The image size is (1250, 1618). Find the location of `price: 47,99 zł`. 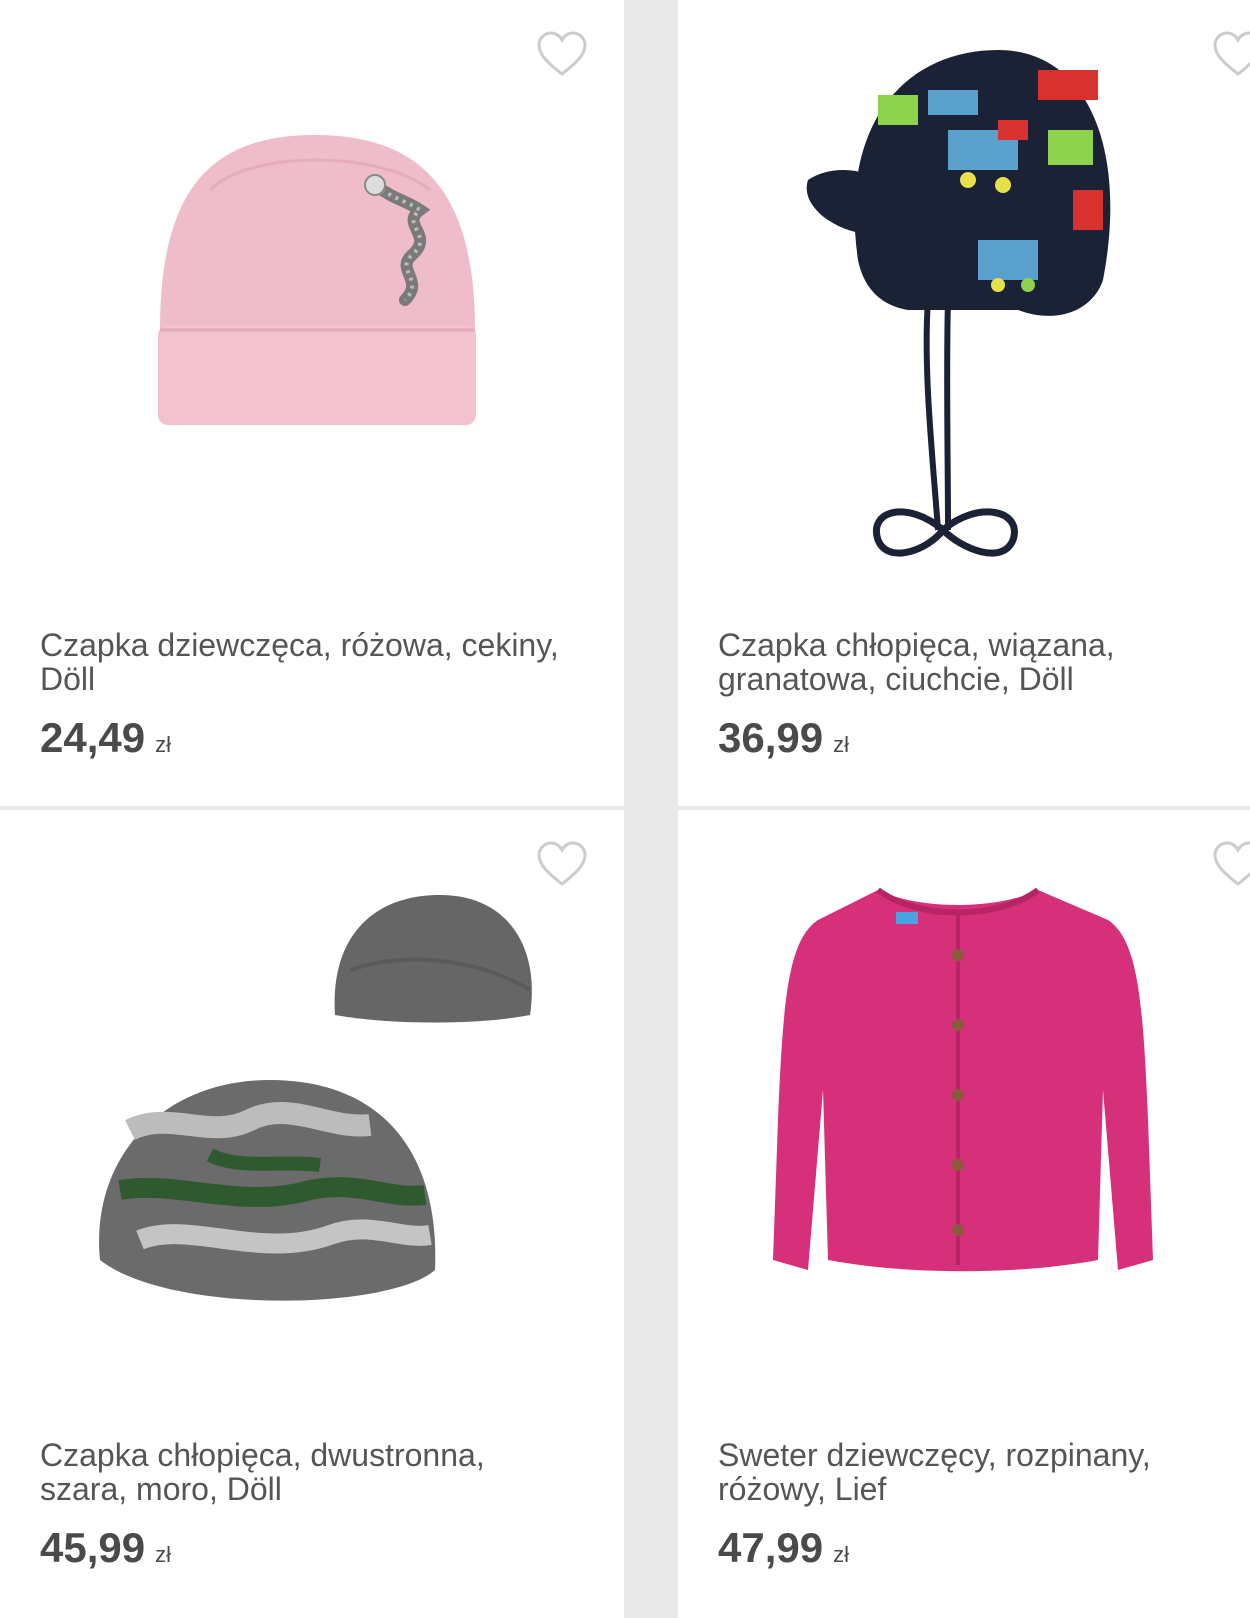

price: 47,99 zł is located at coordinates (783, 1548).